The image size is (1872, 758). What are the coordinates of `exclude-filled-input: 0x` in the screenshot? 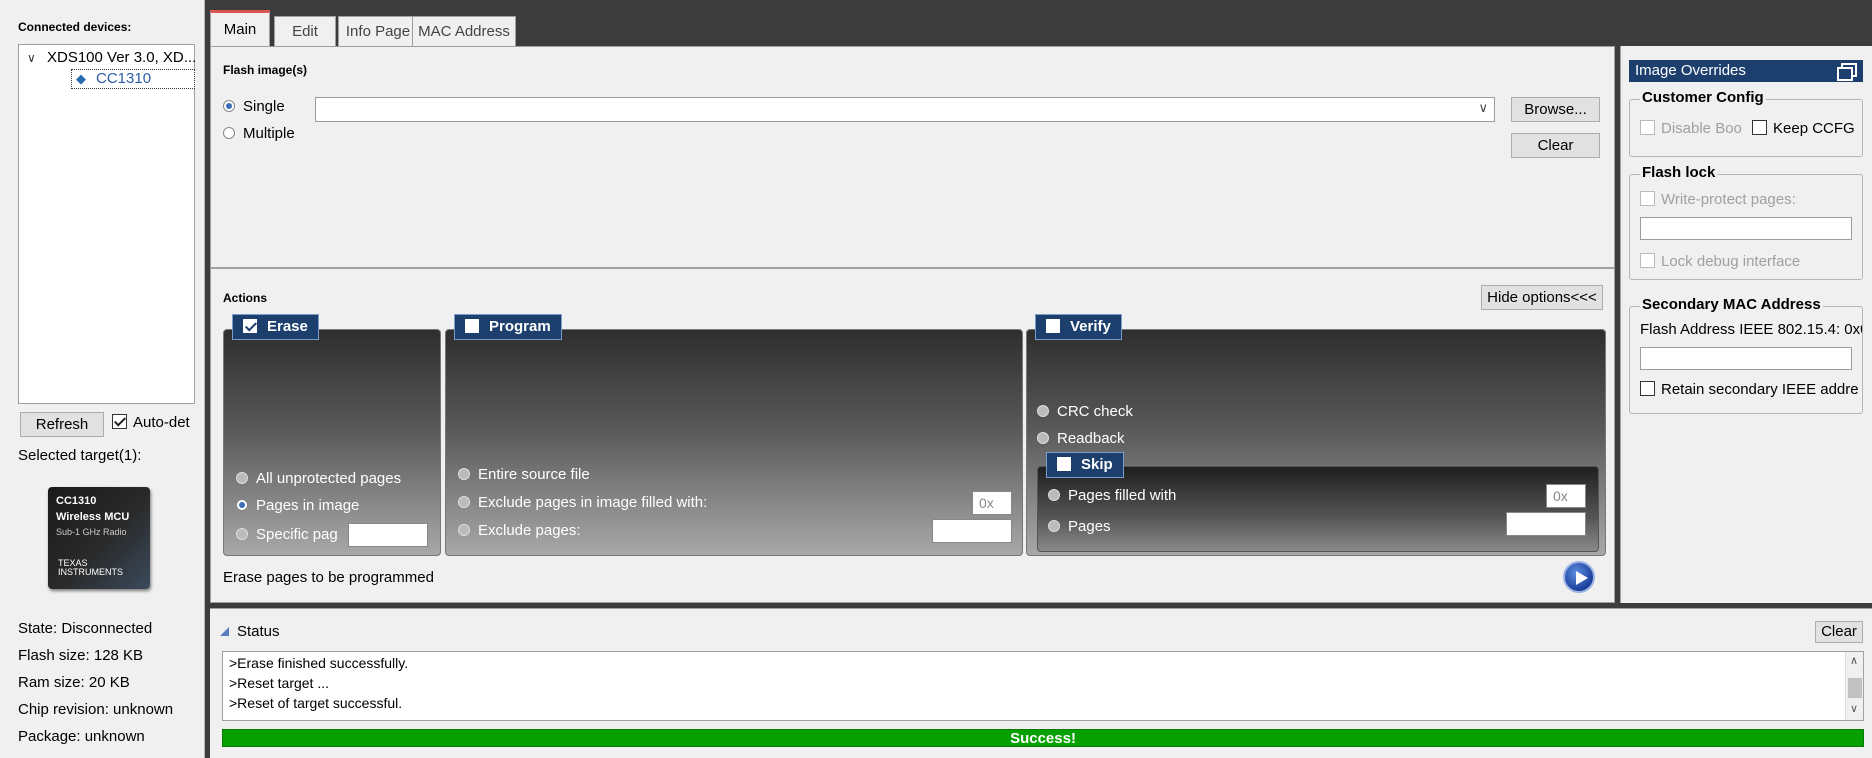 It's located at (992, 503).